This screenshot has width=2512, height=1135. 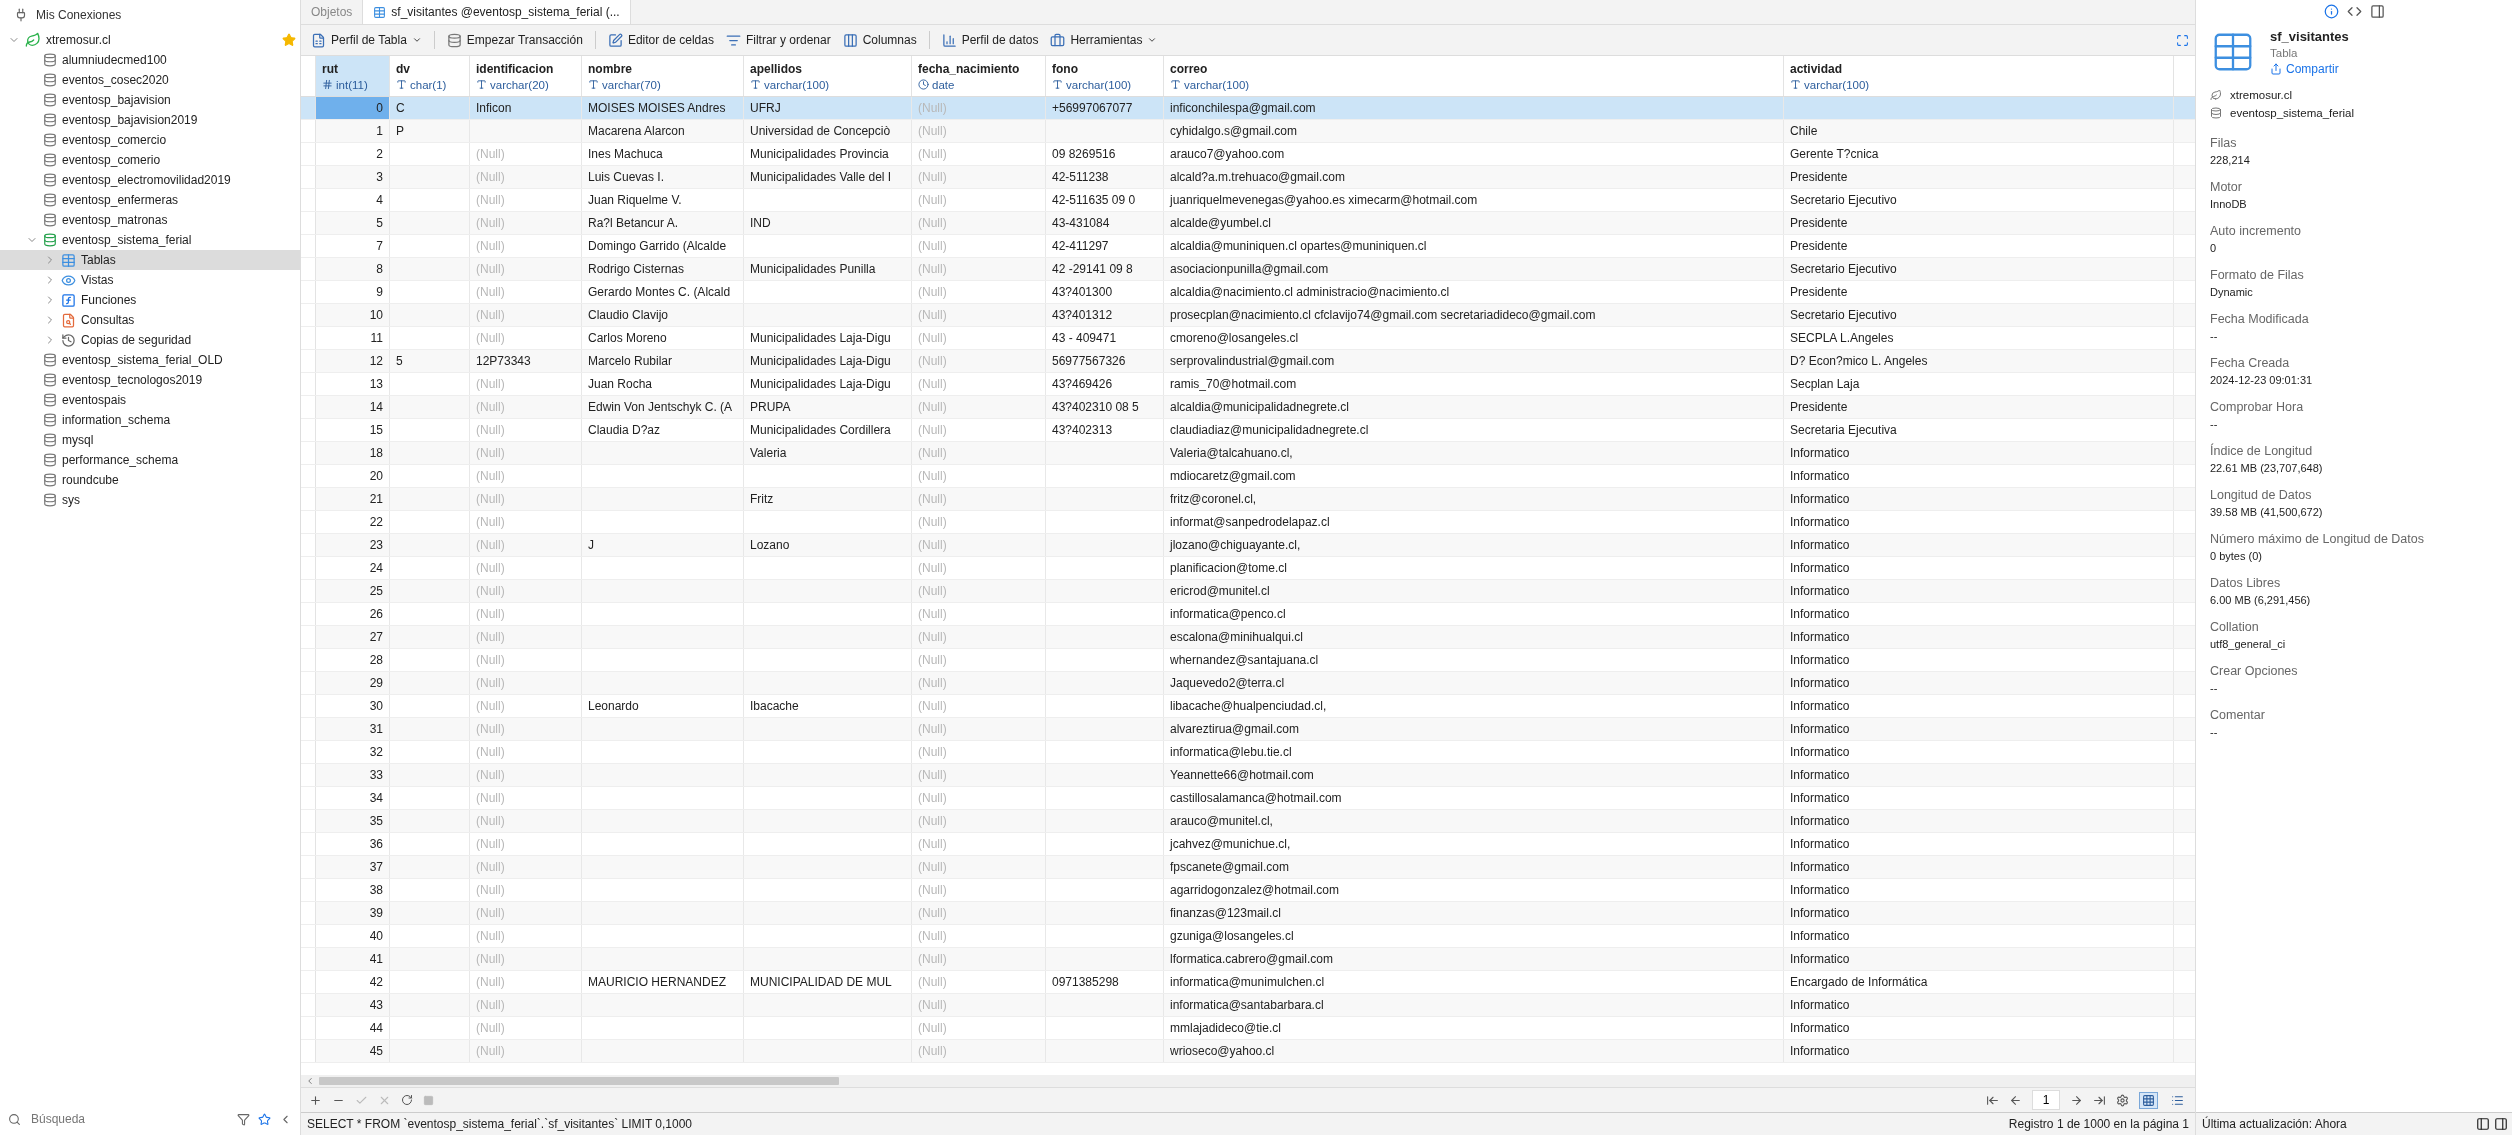 I want to click on table-row: 30 (Null) Leonardo Ibacache (Null) libacache@hualpenciudad.cl, Informatico, so click(x=1248, y=706).